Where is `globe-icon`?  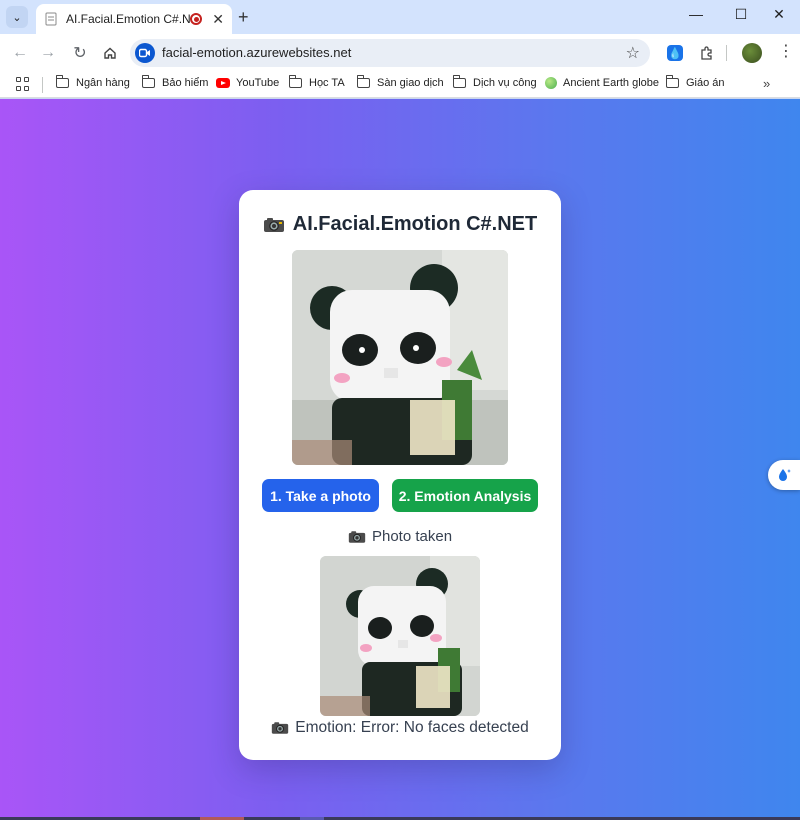
globe-icon is located at coordinates (551, 83).